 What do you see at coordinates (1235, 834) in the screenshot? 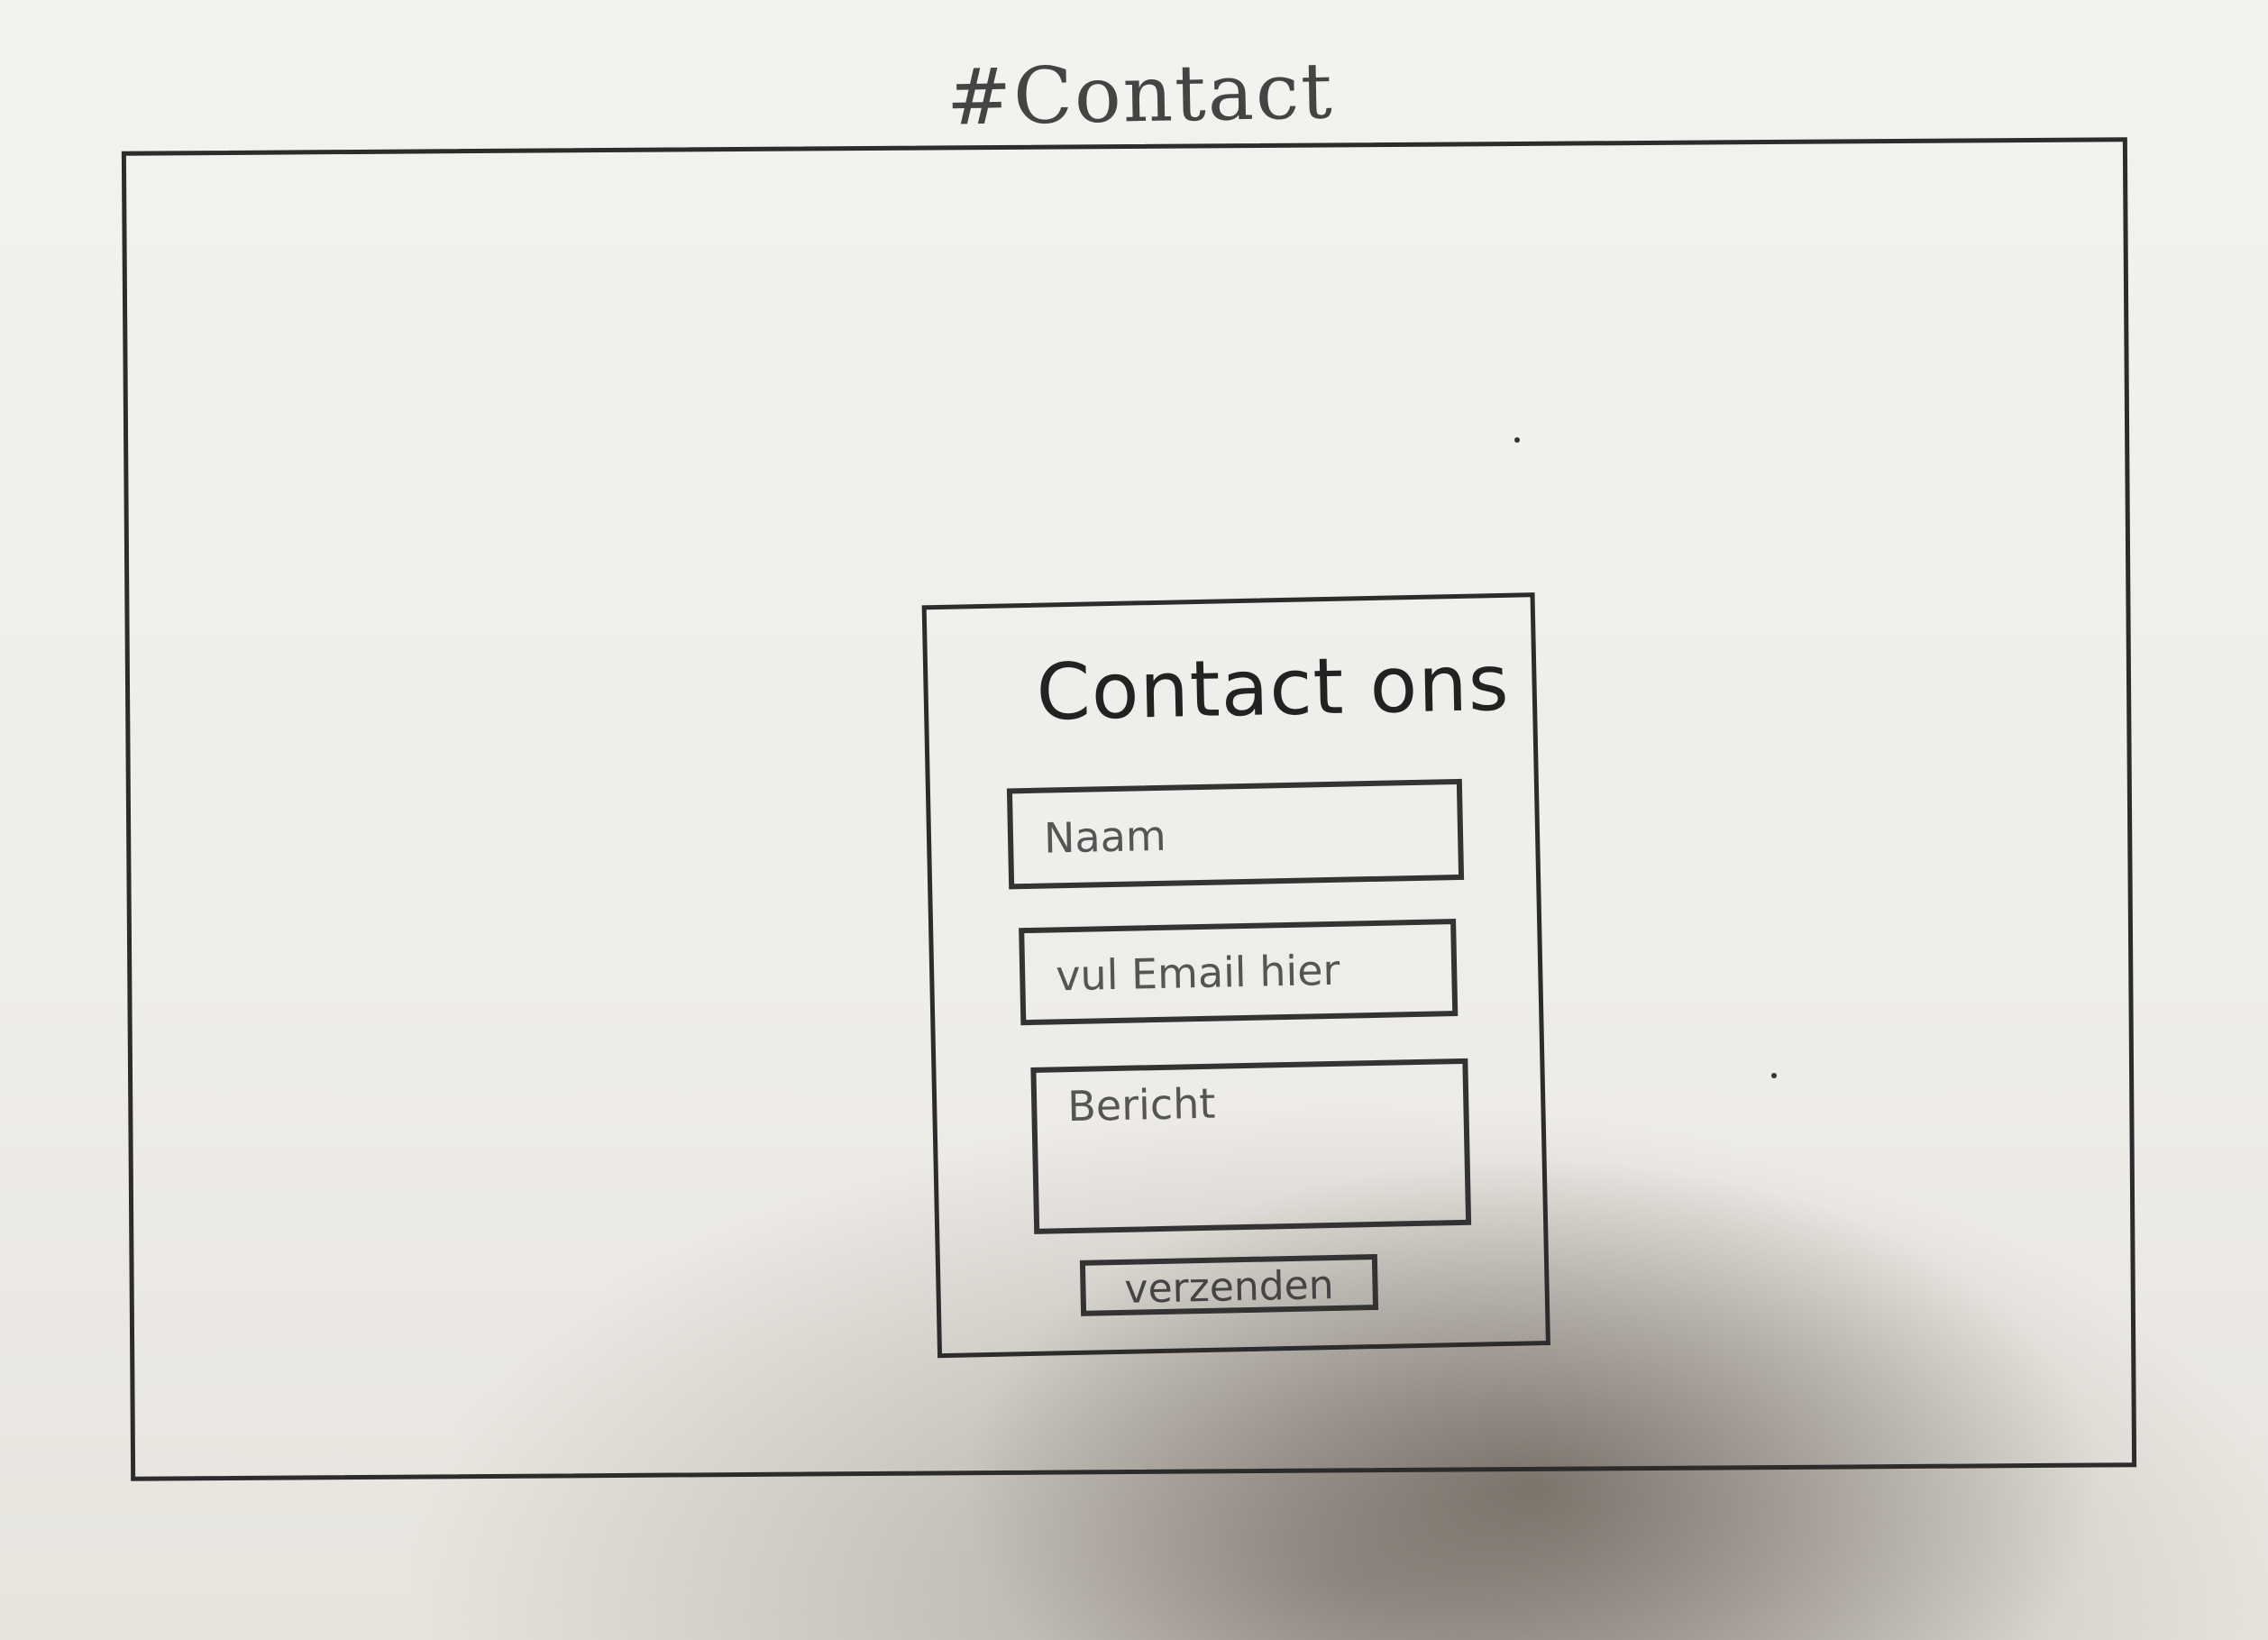
I see `name-input: Naam` at bounding box center [1235, 834].